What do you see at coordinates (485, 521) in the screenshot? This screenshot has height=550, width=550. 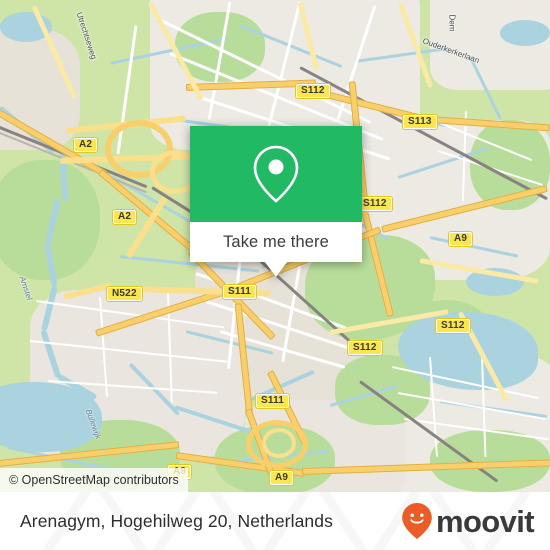 I see `moovit-wordmark: moovit` at bounding box center [485, 521].